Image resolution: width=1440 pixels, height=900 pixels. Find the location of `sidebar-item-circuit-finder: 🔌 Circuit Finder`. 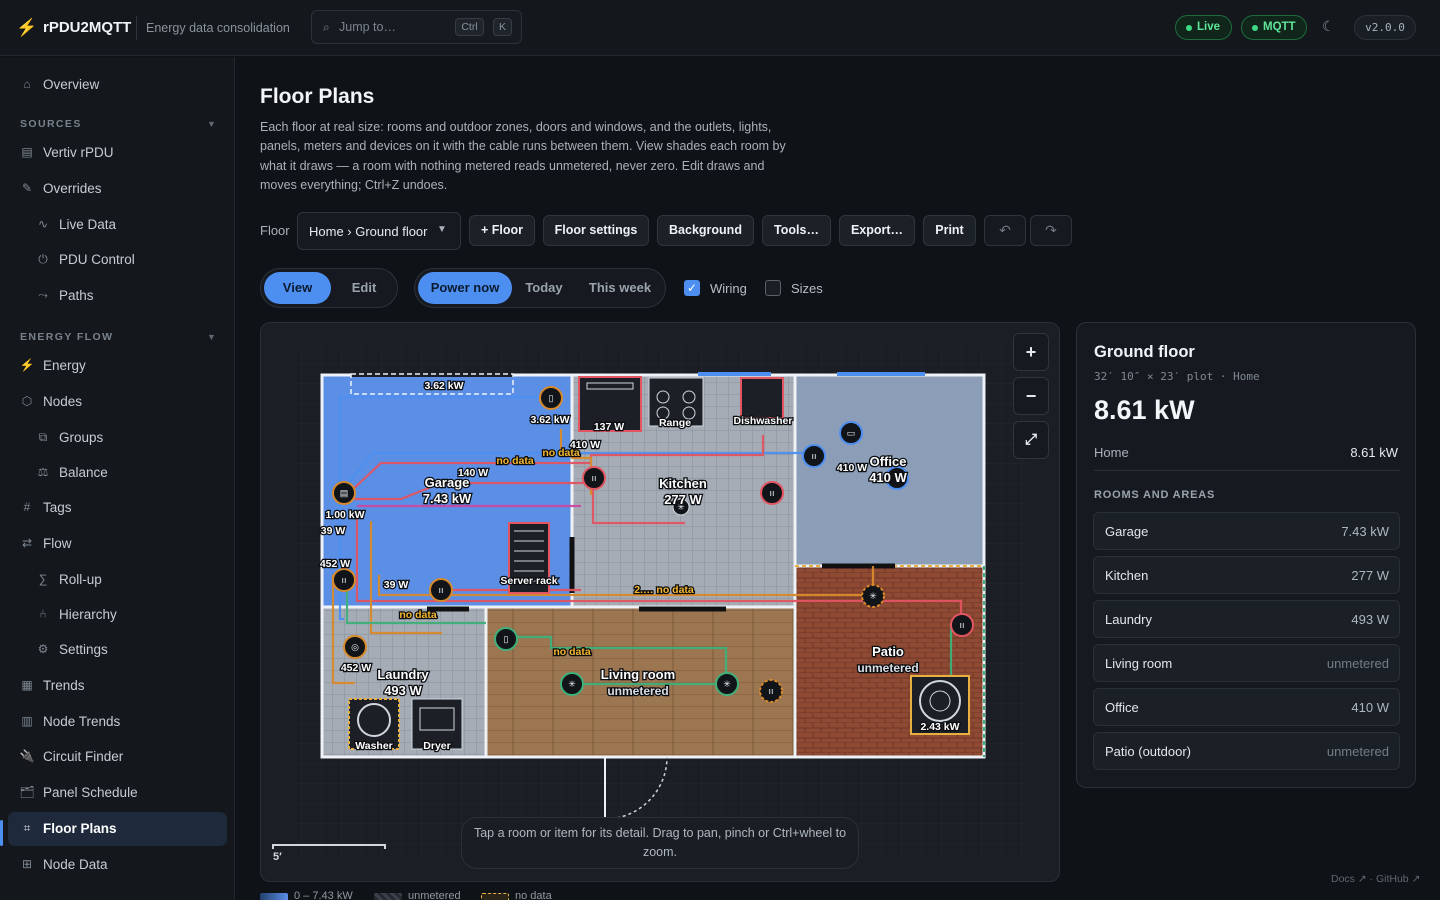

sidebar-item-circuit-finder: 🔌 Circuit Finder is located at coordinates (117, 757).